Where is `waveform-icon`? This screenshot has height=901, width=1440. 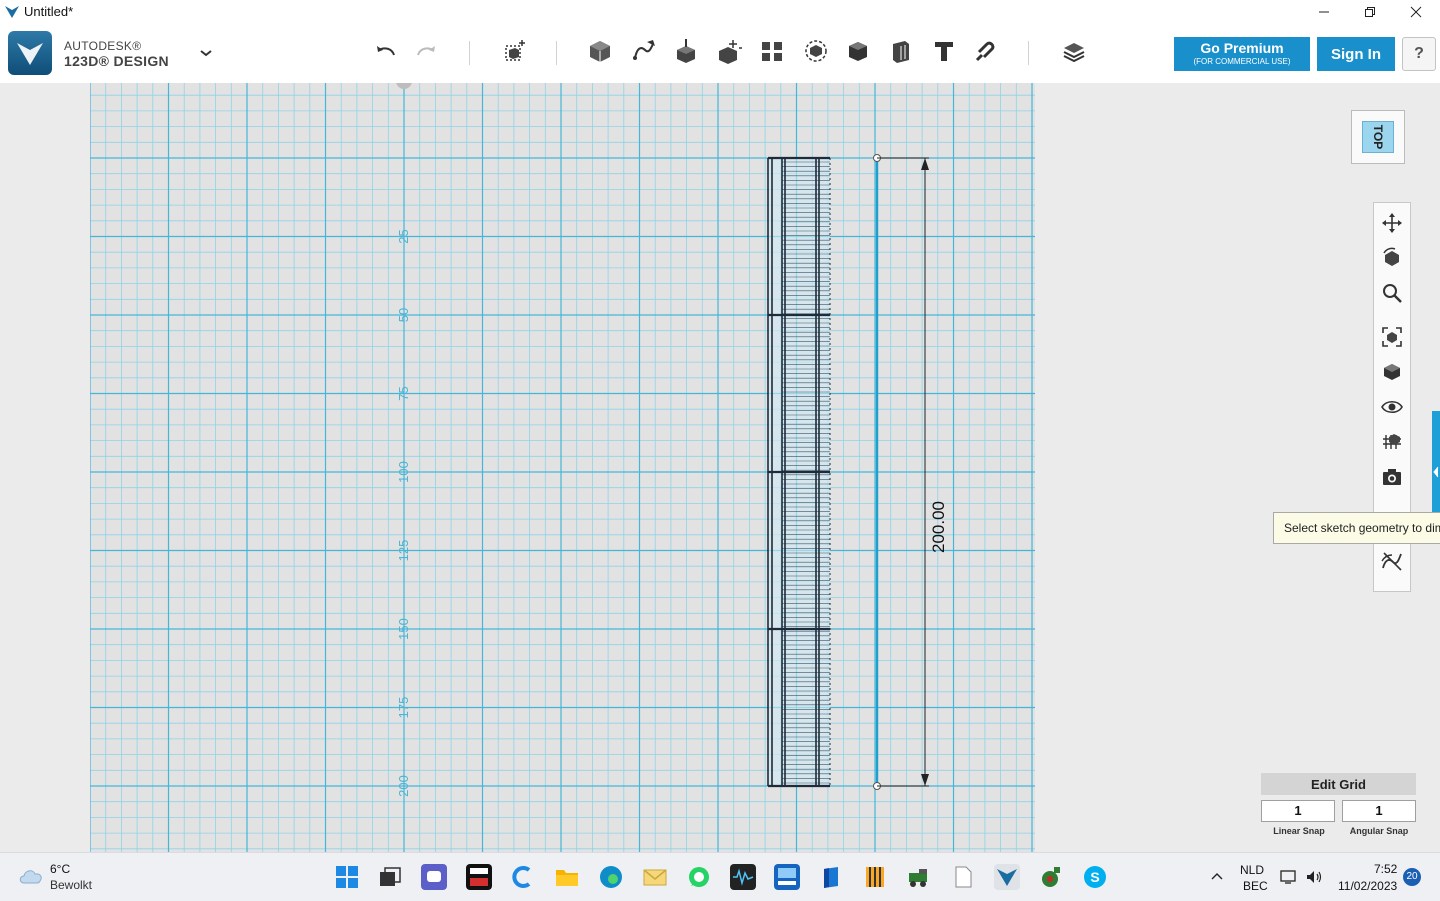 waveform-icon is located at coordinates (743, 877).